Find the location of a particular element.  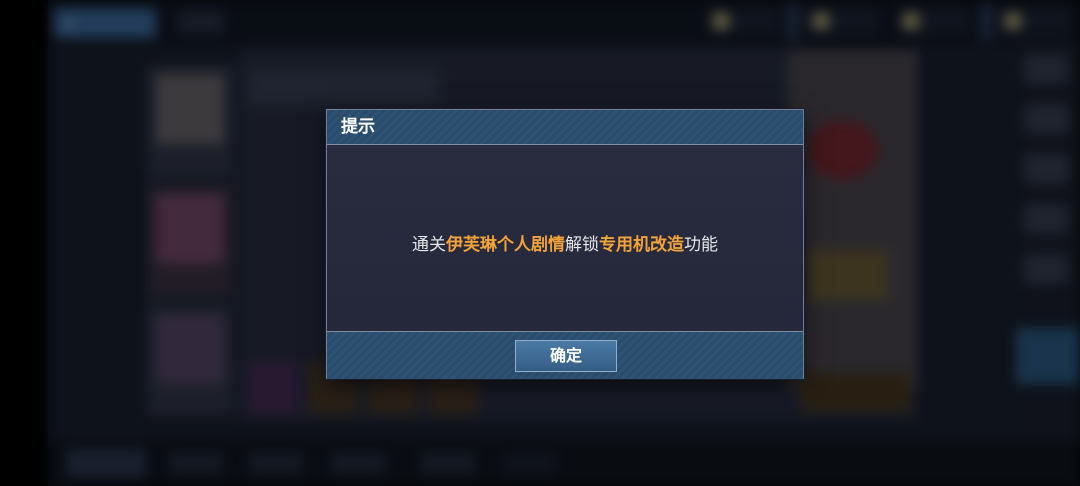

dialog-message: 通关伊芙琳个人剧情解锁专用机改造功能 is located at coordinates (565, 245).